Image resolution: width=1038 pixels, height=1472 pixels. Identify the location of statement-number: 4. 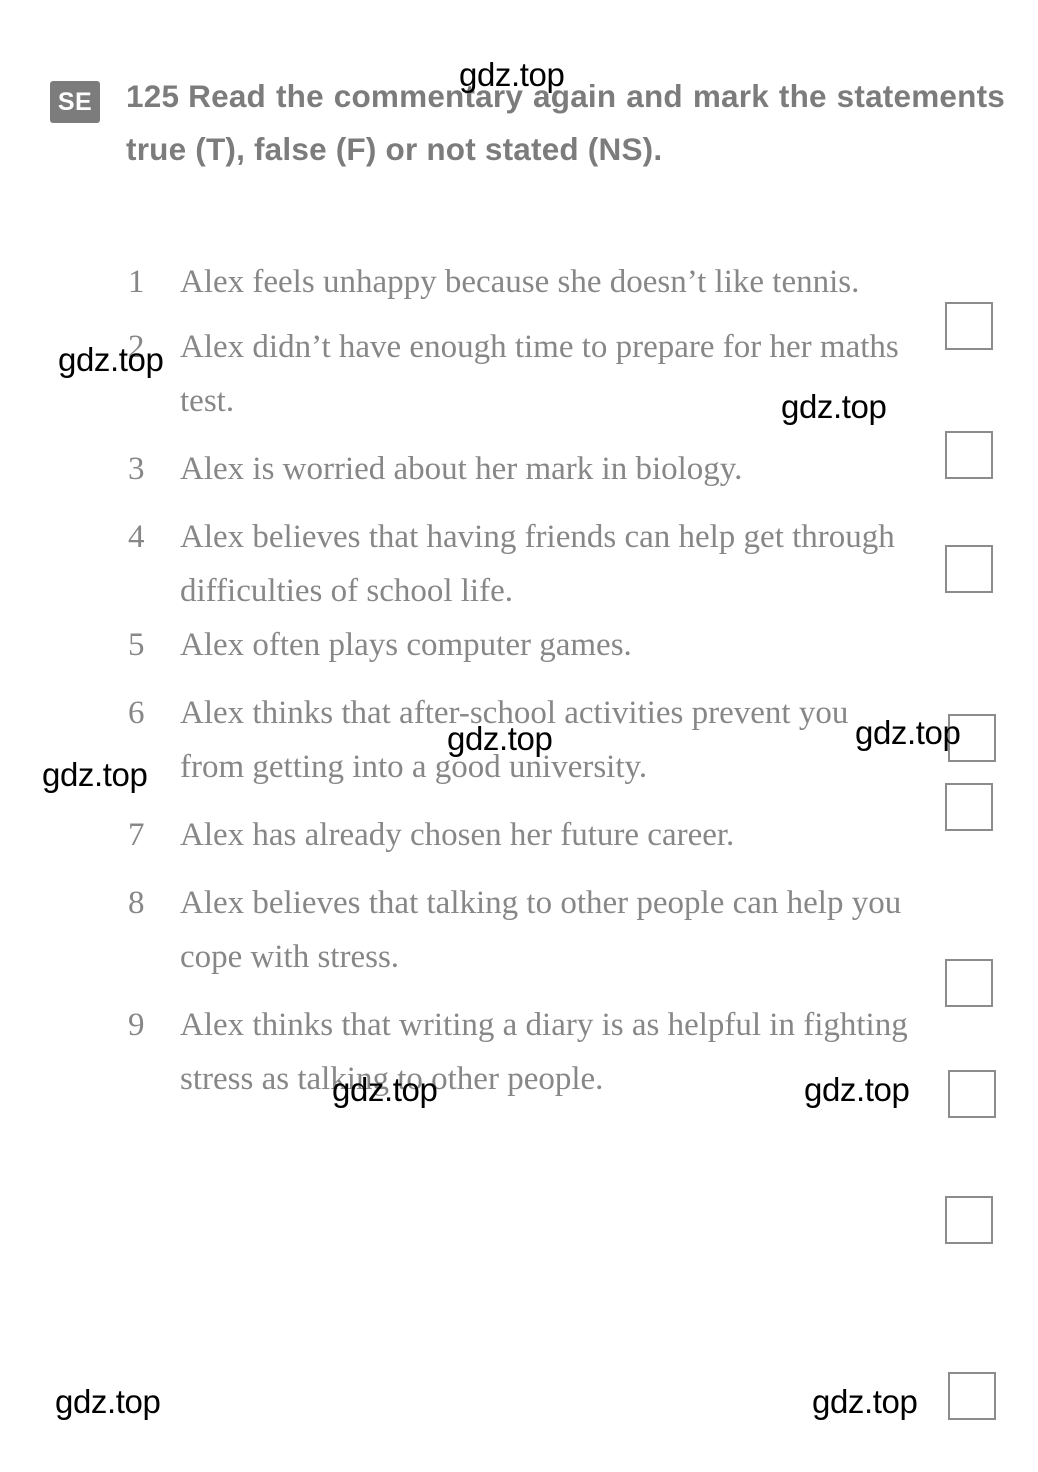
(136, 537).